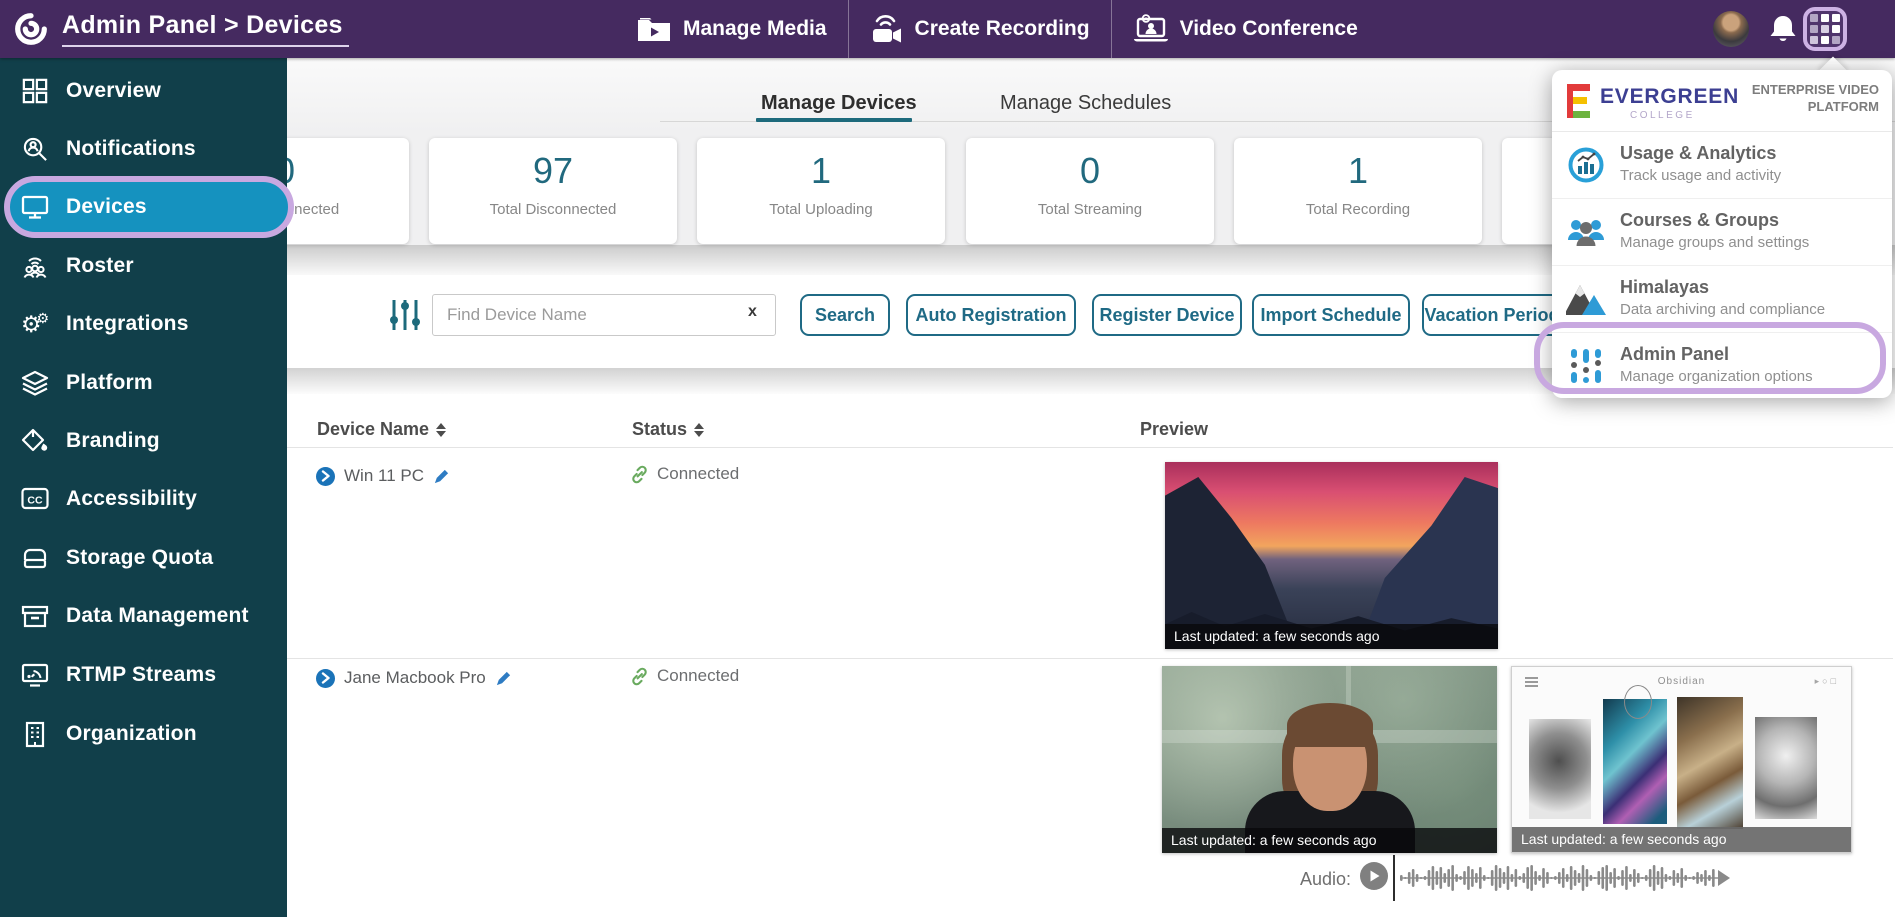 The width and height of the screenshot is (1895, 917). Describe the element at coordinates (639, 474) in the screenshot. I see `link-connected-icon` at that location.